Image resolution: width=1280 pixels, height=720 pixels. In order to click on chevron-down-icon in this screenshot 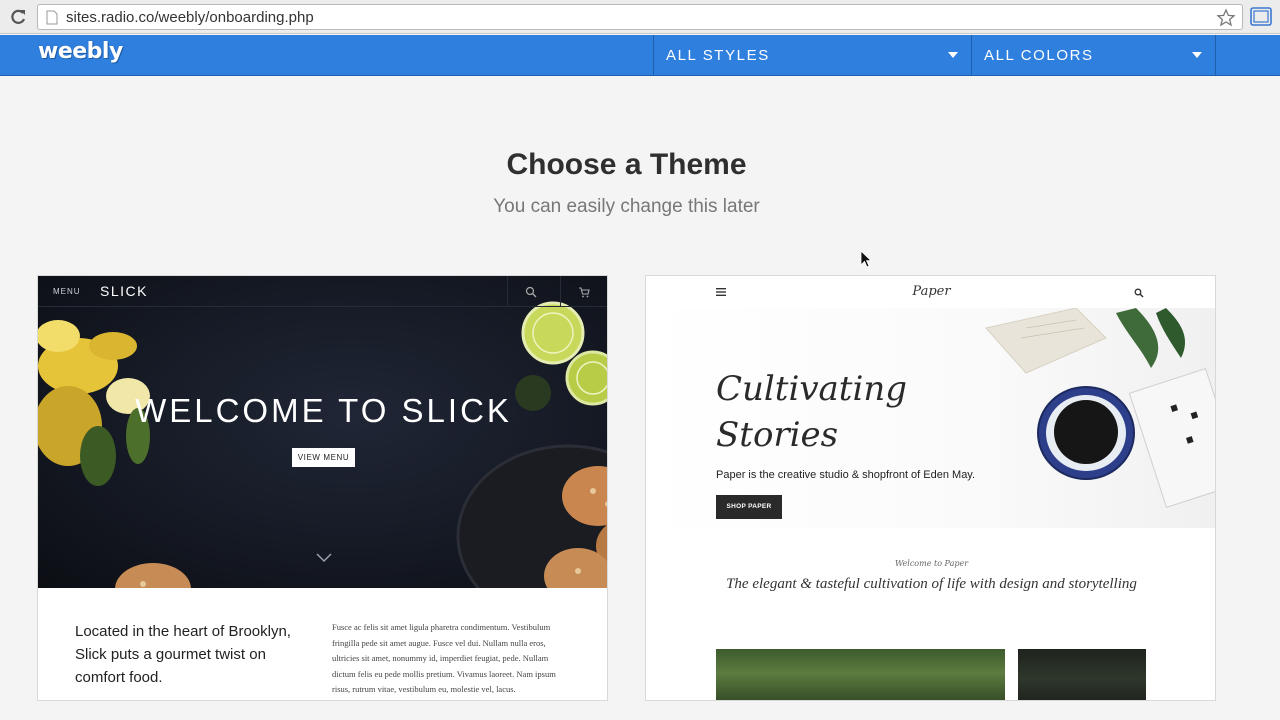, I will do `click(324, 558)`.